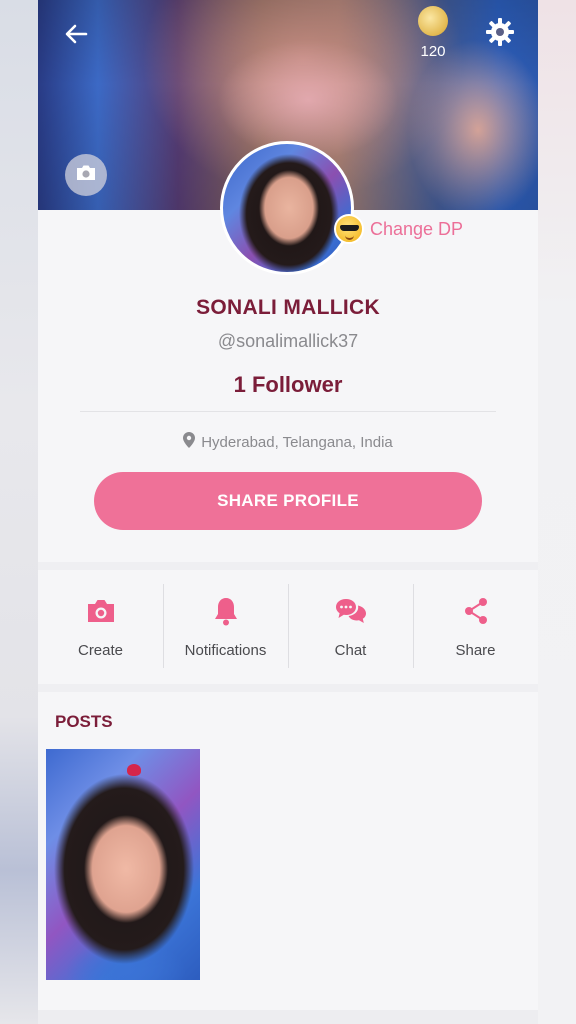 This screenshot has height=1024, width=576. What do you see at coordinates (288, 307) in the screenshot?
I see `profile-name: SONALI MALLICK` at bounding box center [288, 307].